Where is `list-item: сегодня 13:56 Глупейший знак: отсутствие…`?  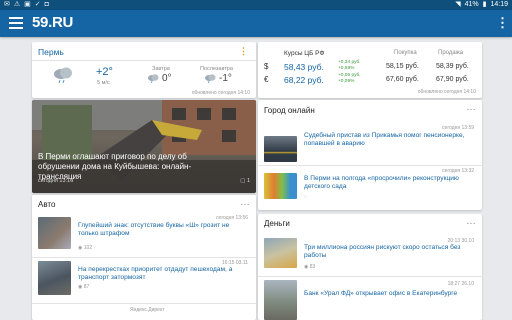 list-item: сегодня 13:56 Глупейший знак: отсутствие… is located at coordinates (144, 233).